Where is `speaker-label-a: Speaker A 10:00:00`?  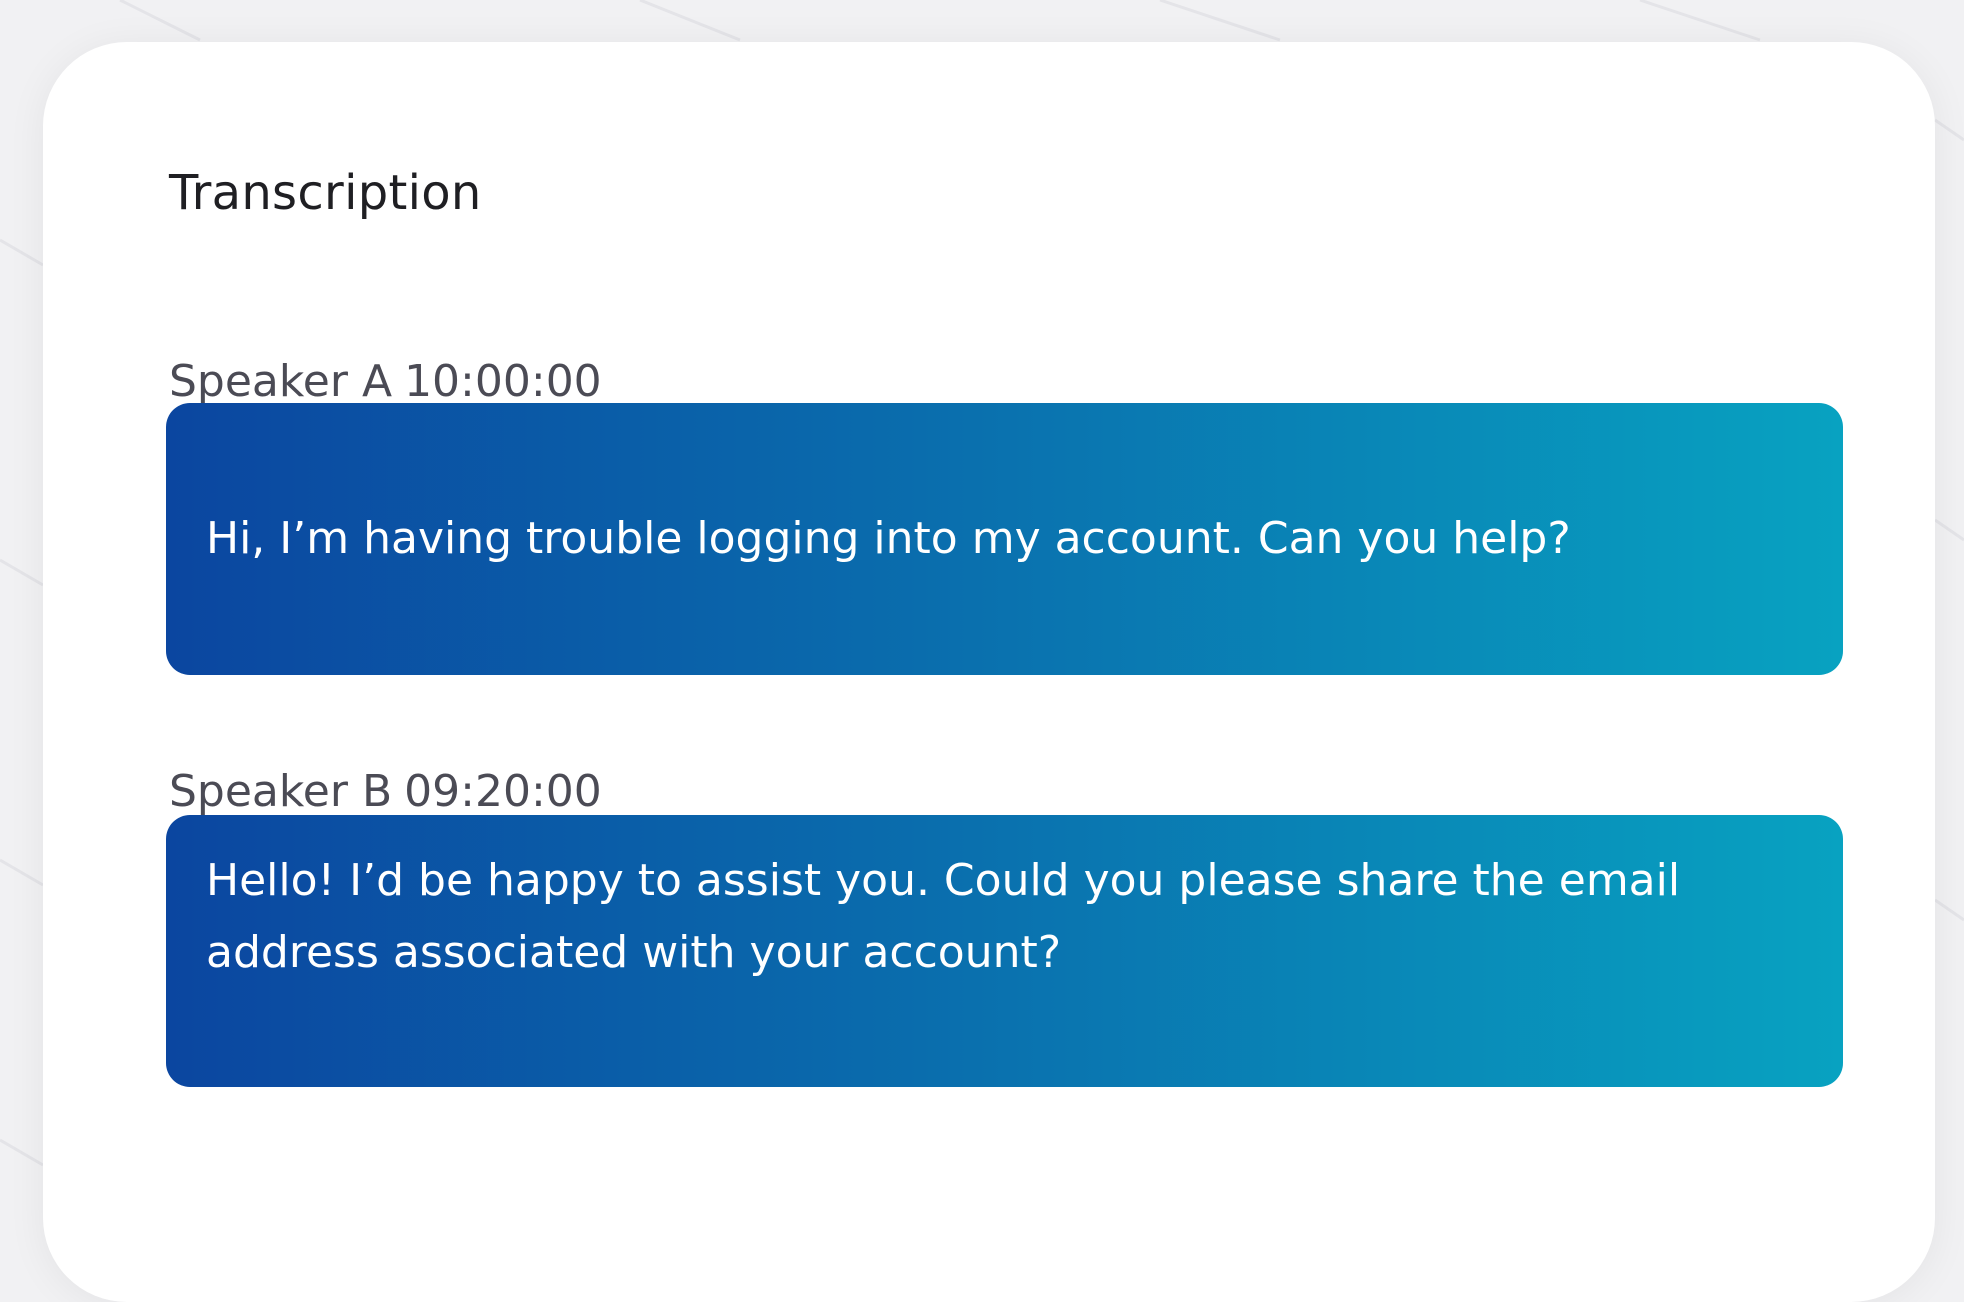 speaker-label-a: Speaker A 10:00:00 is located at coordinates (385, 381).